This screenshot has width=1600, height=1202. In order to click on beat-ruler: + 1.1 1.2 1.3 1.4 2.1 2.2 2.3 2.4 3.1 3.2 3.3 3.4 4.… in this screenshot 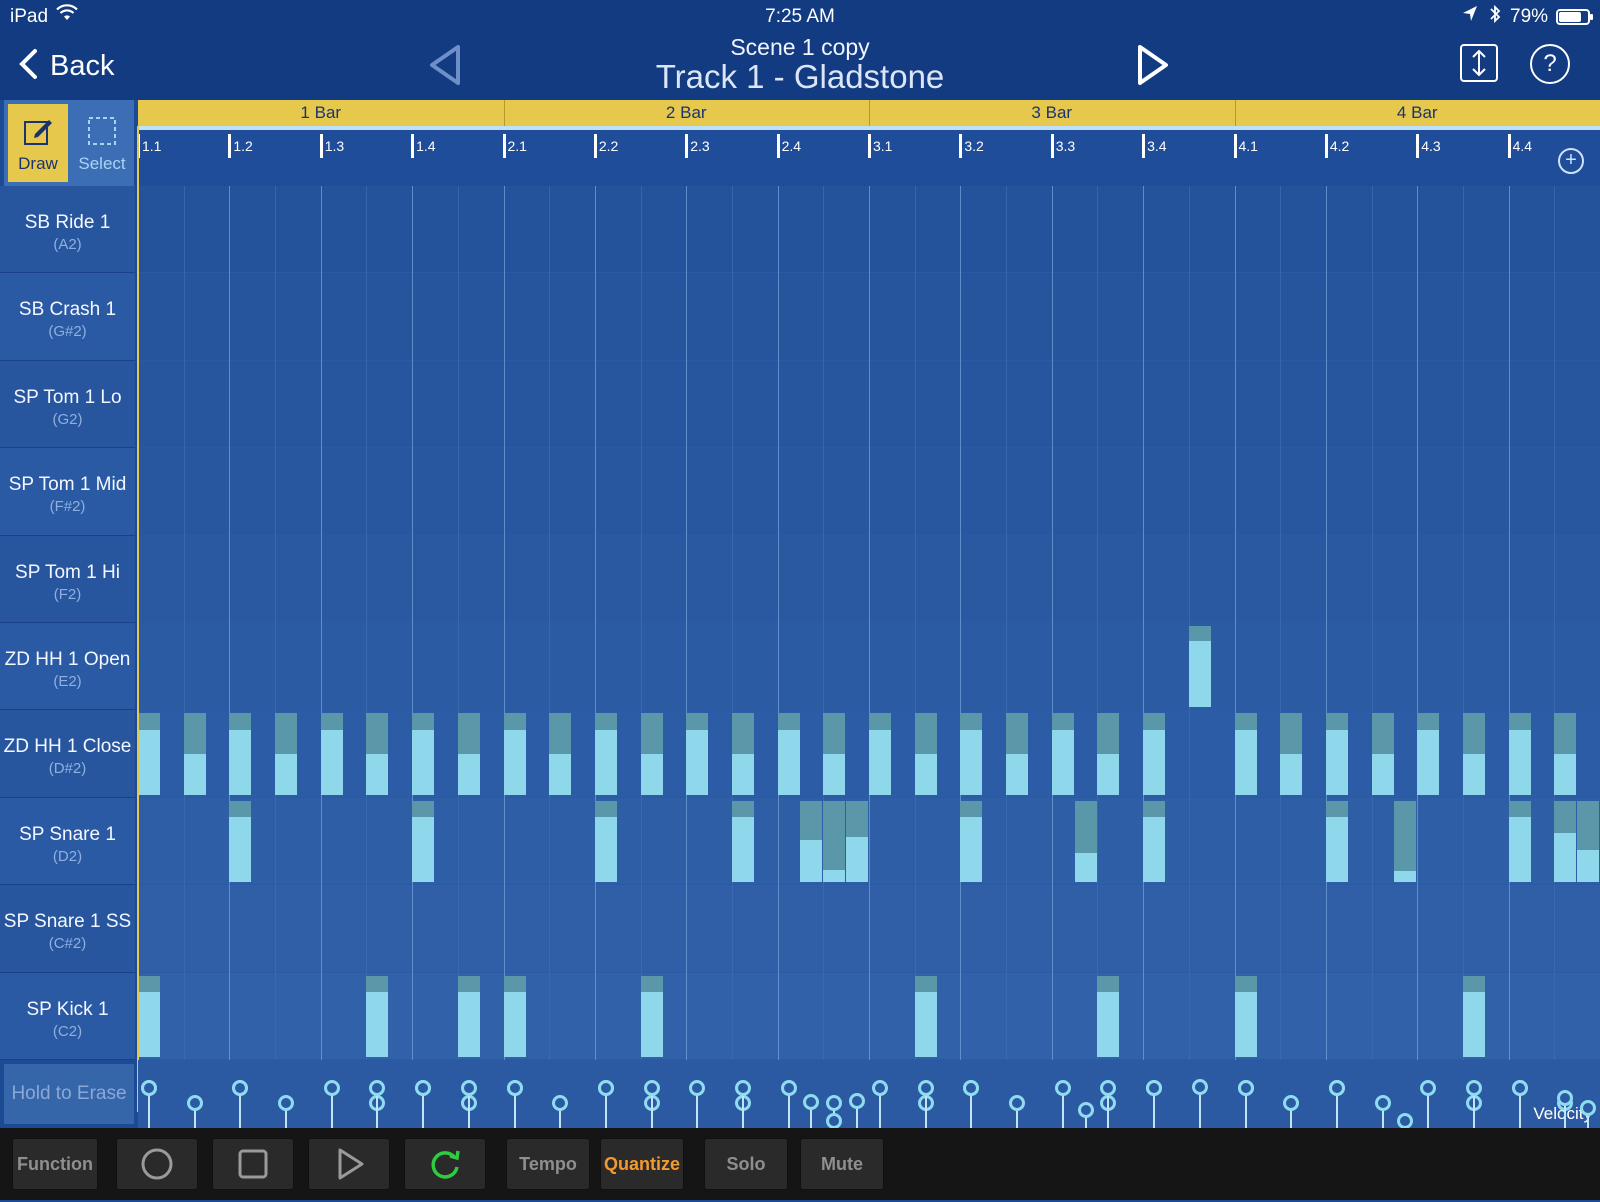, I will do `click(868, 156)`.